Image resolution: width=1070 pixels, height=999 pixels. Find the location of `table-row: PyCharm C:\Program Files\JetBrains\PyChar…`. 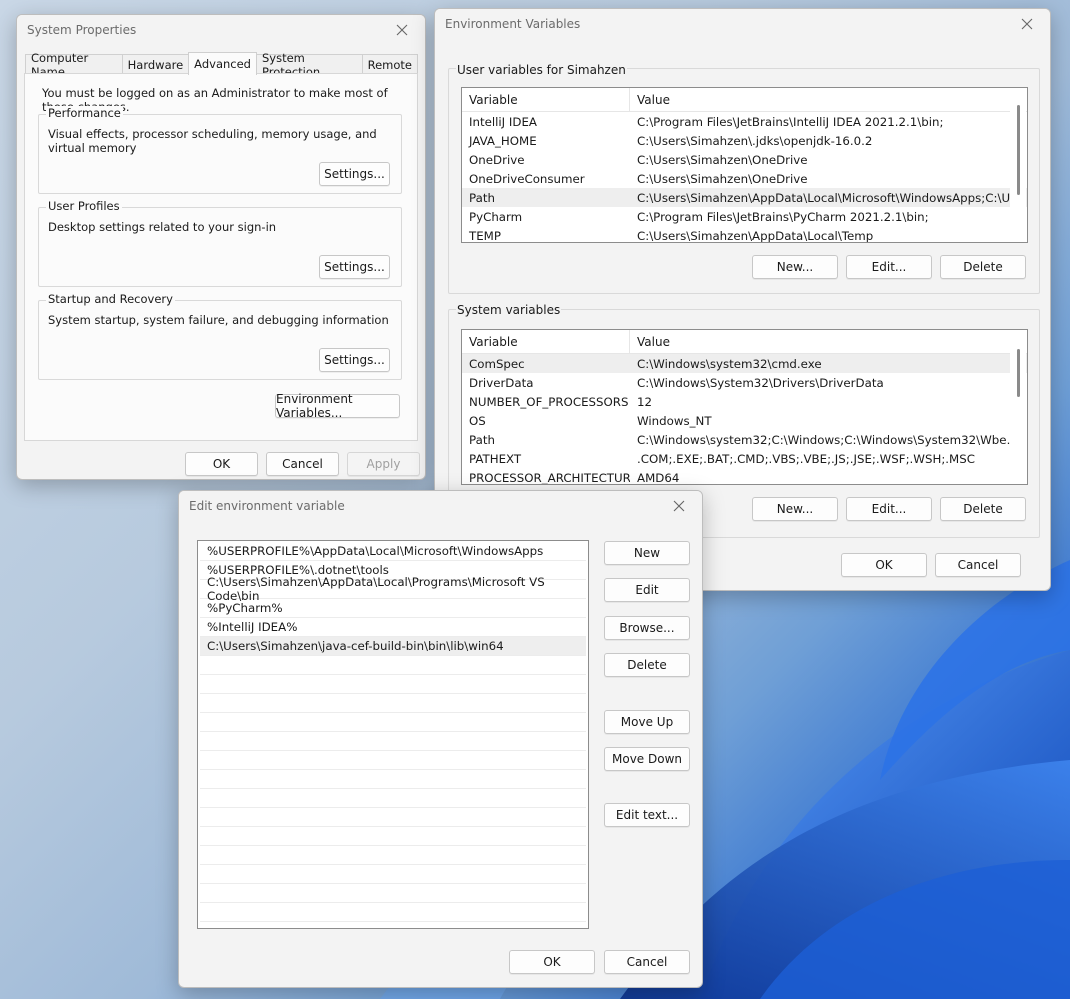

table-row: PyCharm C:\Program Files\JetBrains\PyChar… is located at coordinates (744, 216).